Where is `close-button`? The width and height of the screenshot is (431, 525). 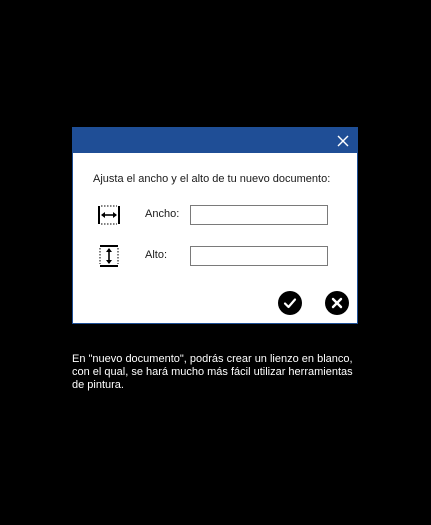 close-button is located at coordinates (343, 140).